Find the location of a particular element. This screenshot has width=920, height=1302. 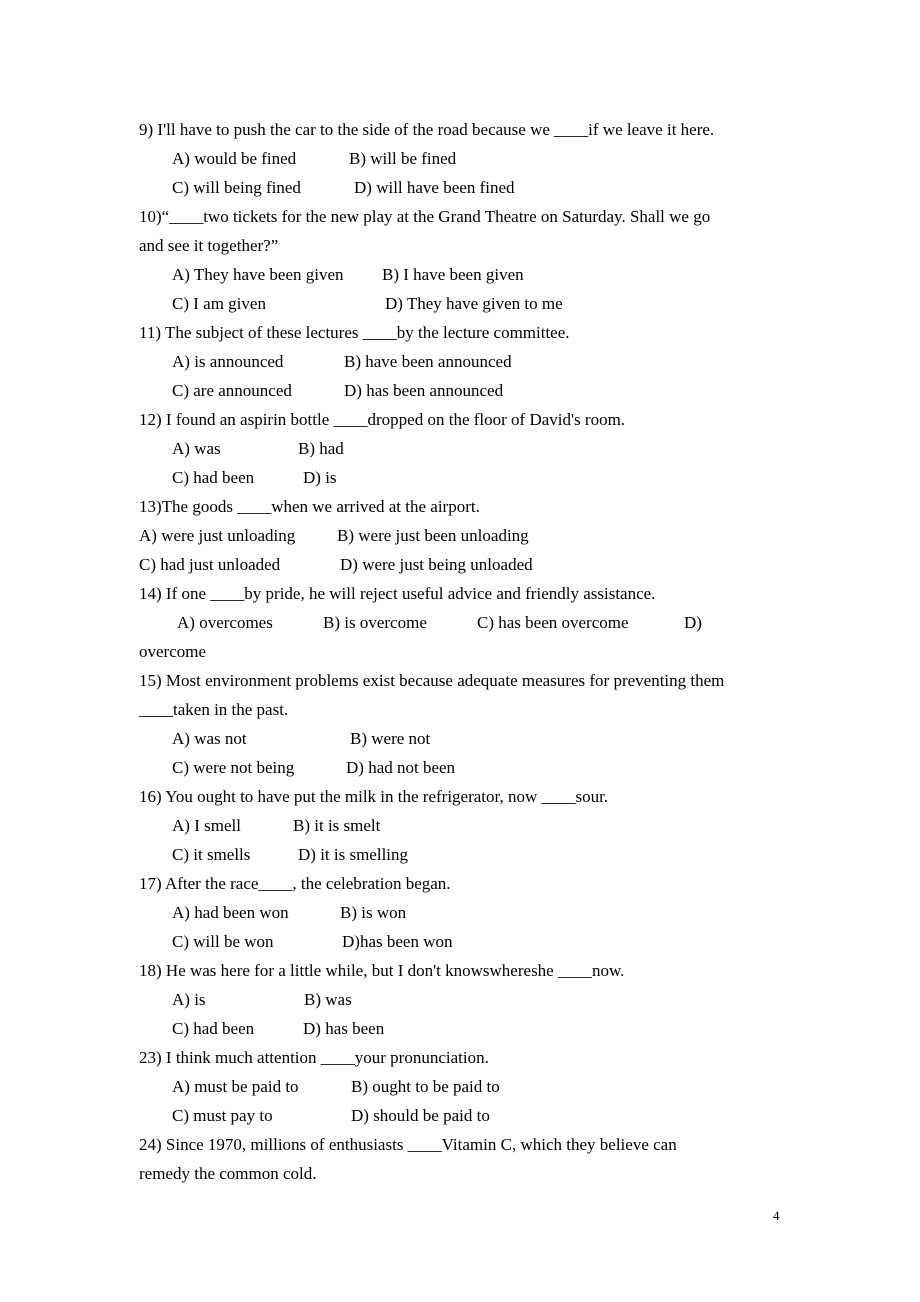

question-24-stem-line-2: remedy the common cold. is located at coordinates (228, 1173).